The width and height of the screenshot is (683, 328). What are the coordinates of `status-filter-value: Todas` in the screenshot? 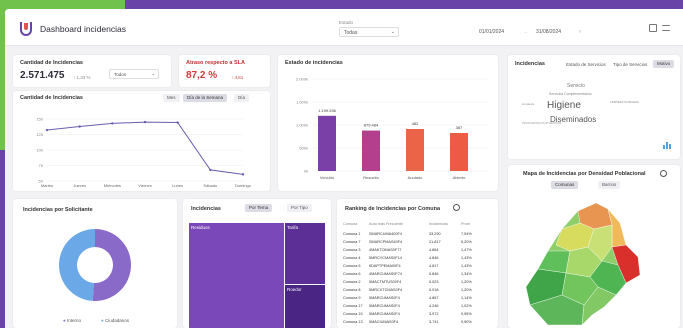 It's located at (351, 33).